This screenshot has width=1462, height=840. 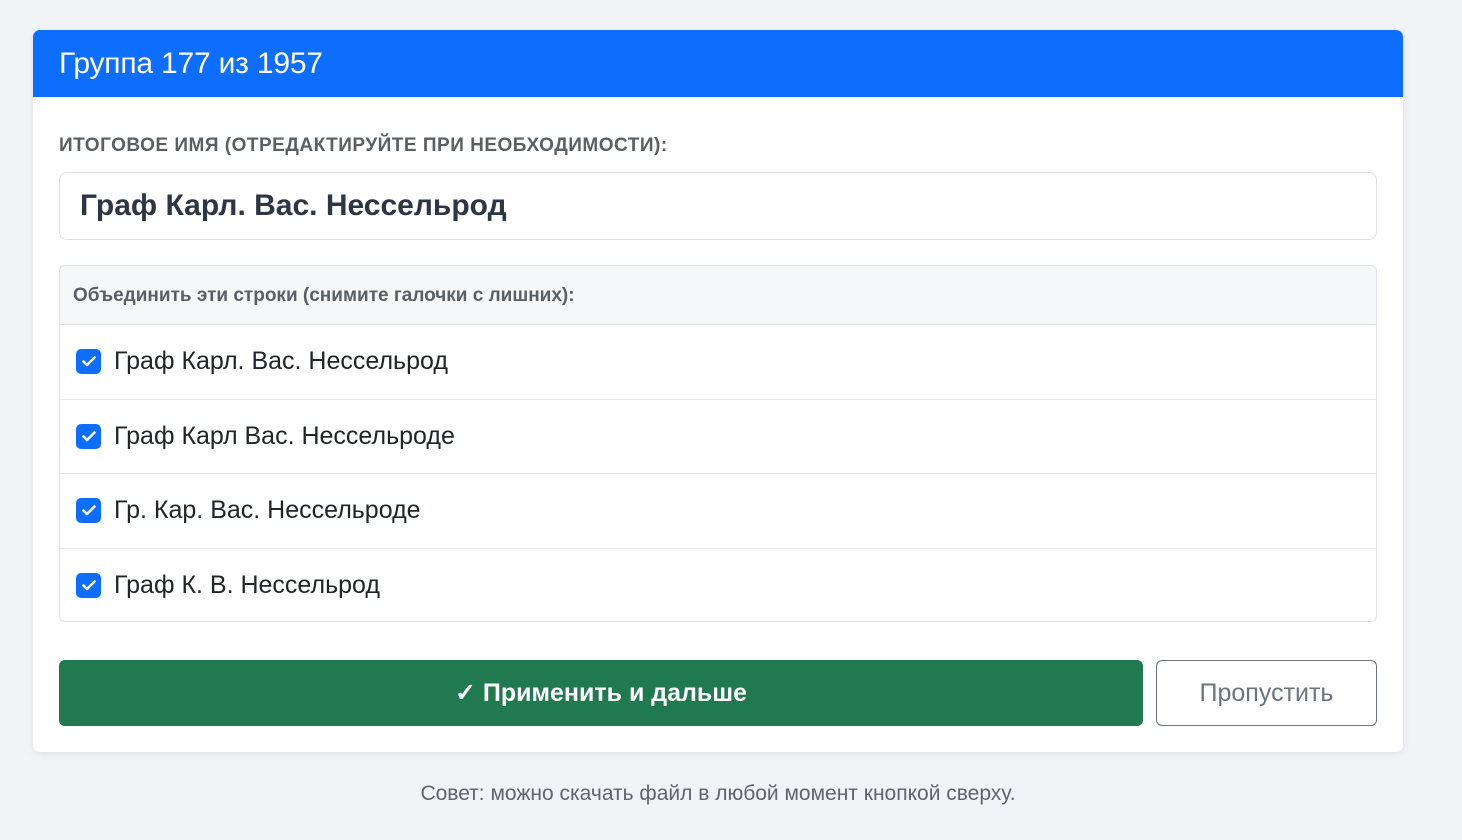 I want to click on merge-list-item: Гр. Кар. Вас. Нессельроде, so click(x=718, y=511).